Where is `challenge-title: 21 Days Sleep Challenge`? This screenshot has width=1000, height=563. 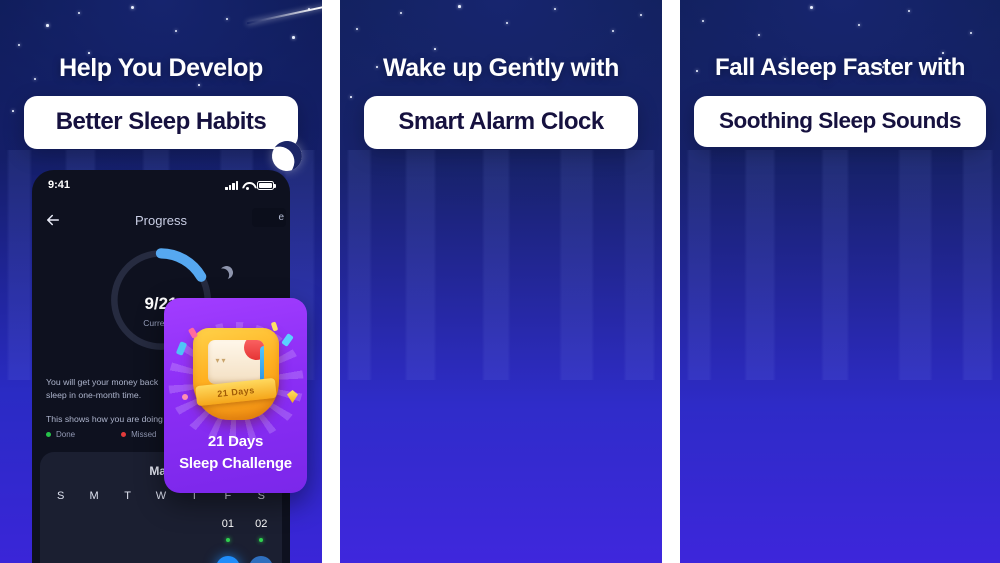
challenge-title: 21 Days Sleep Challenge is located at coordinates (235, 453).